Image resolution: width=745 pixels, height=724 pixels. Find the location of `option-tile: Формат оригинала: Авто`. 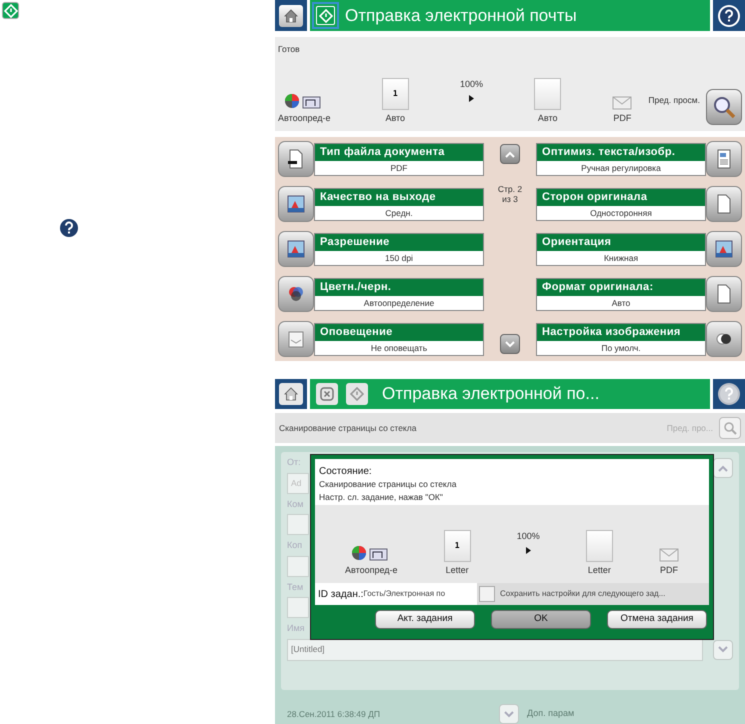

option-tile: Формат оригинала: Авто is located at coordinates (621, 294).